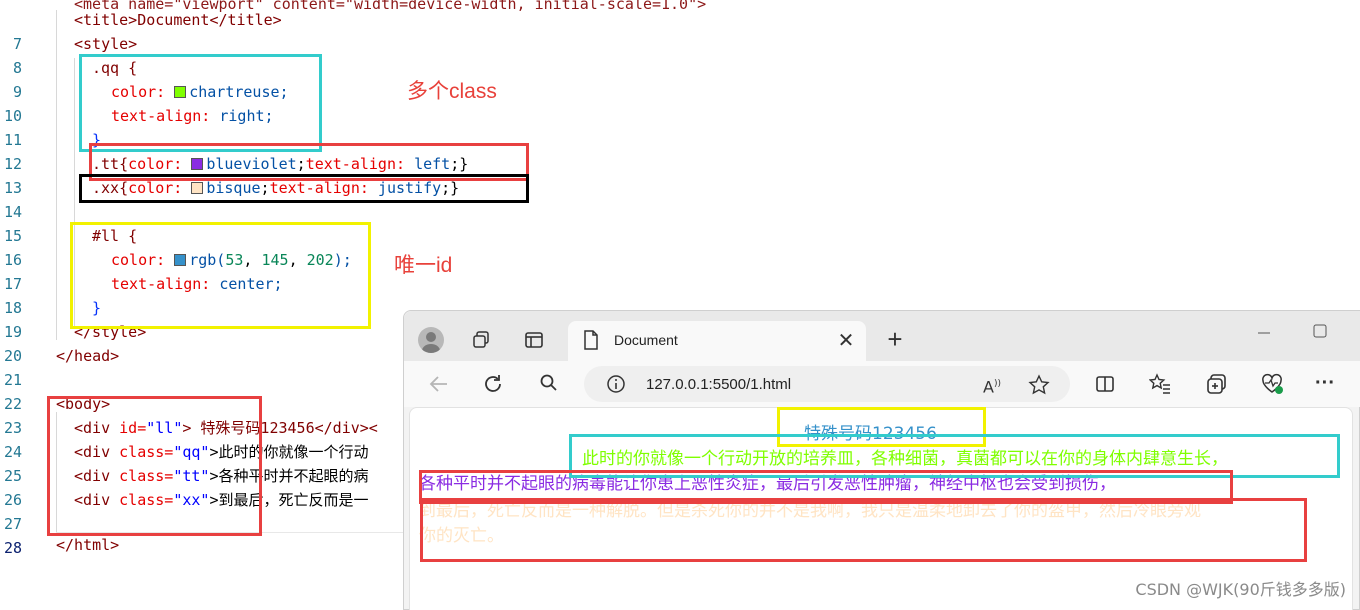 This screenshot has width=1360, height=610. Describe the element at coordinates (481, 341) in the screenshot. I see `workspaces-icon` at that location.